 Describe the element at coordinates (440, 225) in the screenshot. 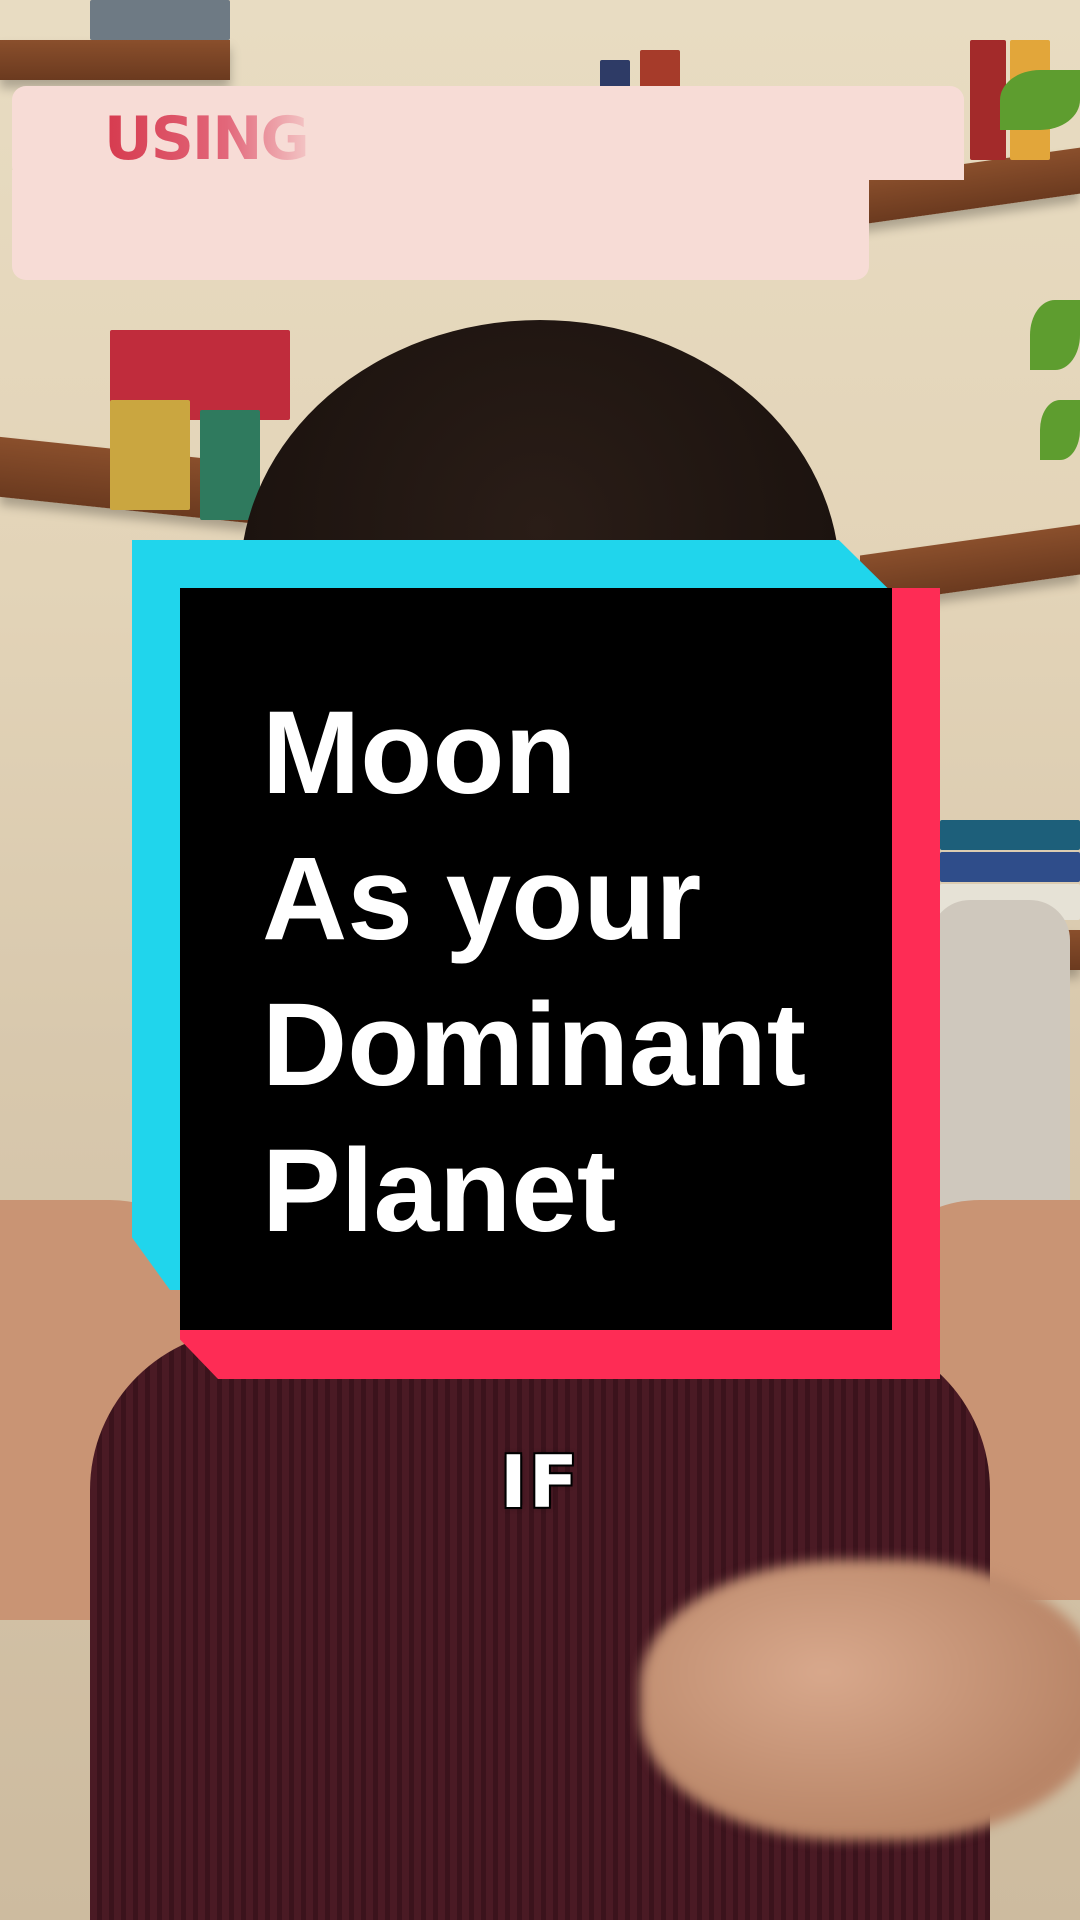

I see `top-banner-lower` at that location.